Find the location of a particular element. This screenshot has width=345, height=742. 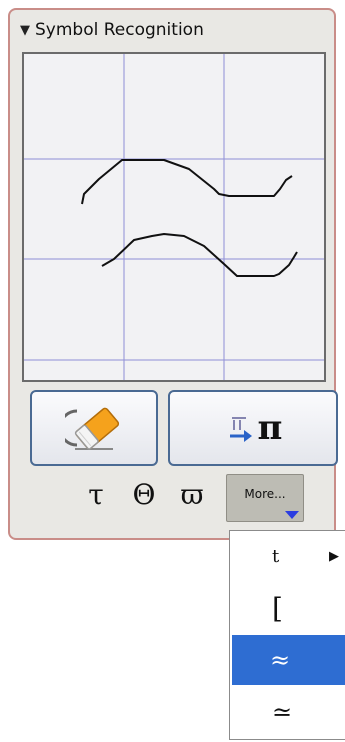

eraser-icon is located at coordinates (92, 428).